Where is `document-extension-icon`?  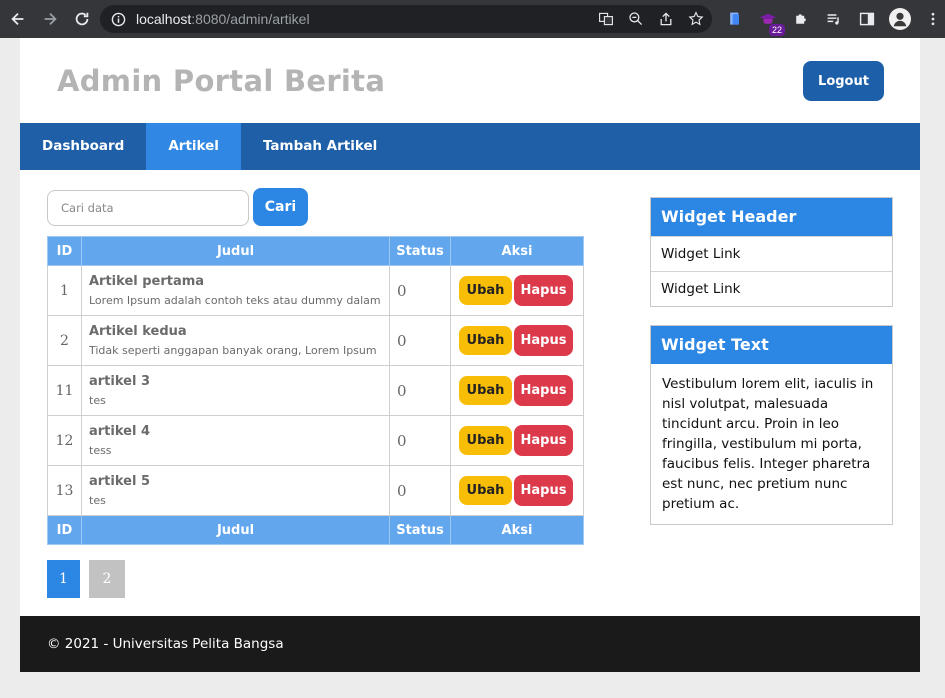
document-extension-icon is located at coordinates (735, 19).